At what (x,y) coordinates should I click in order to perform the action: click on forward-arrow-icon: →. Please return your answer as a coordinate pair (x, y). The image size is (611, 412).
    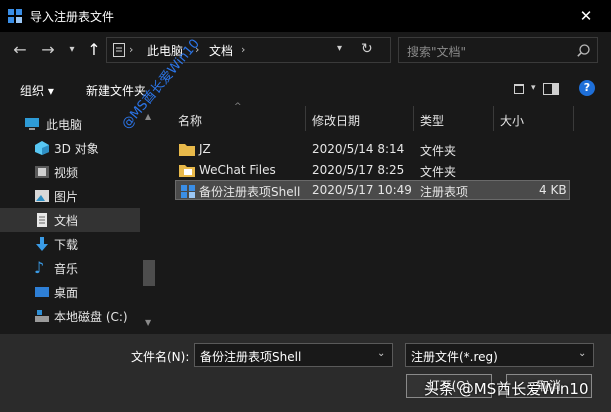
    Looking at the image, I should click on (48, 50).